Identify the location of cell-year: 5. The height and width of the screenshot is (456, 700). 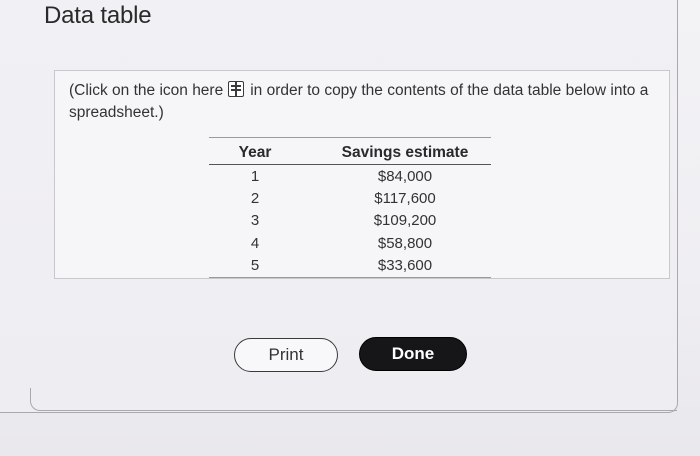
(255, 266).